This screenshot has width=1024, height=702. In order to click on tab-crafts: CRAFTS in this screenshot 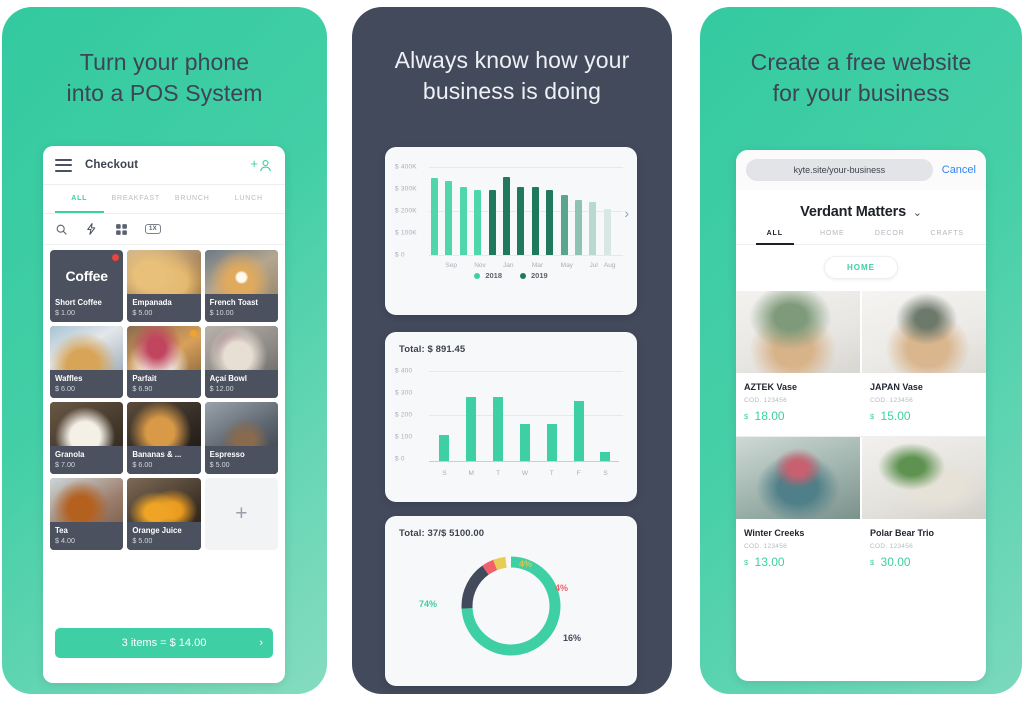, I will do `click(948, 237)`.